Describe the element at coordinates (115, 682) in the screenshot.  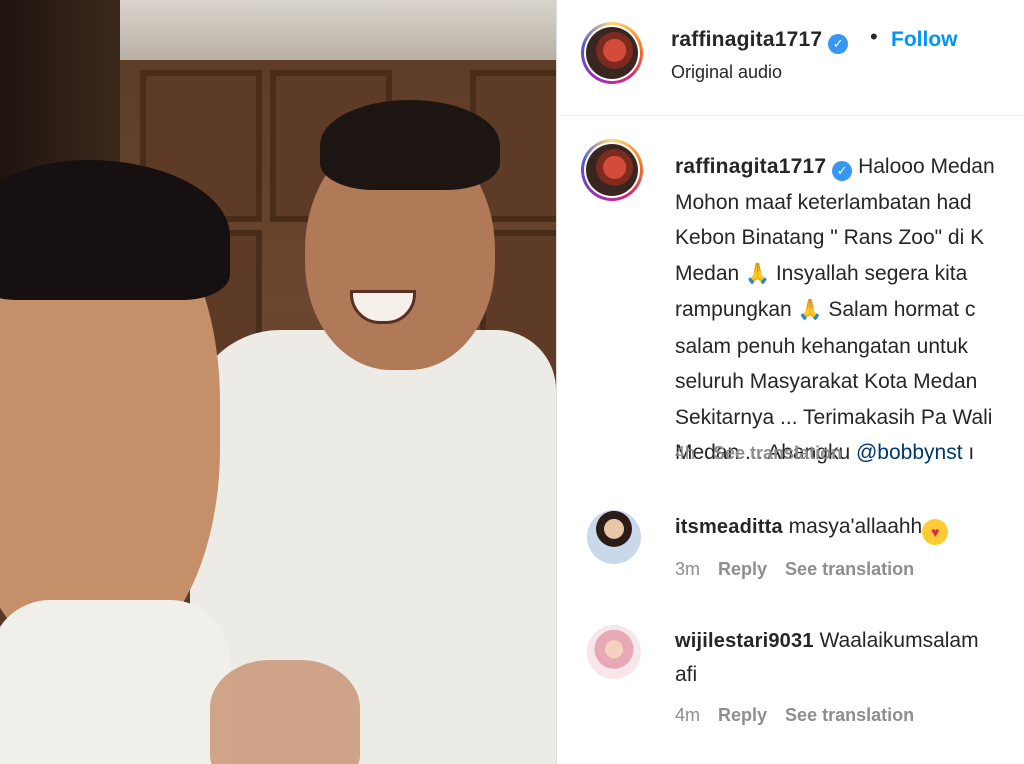
I see `white-shirt-person-front` at that location.